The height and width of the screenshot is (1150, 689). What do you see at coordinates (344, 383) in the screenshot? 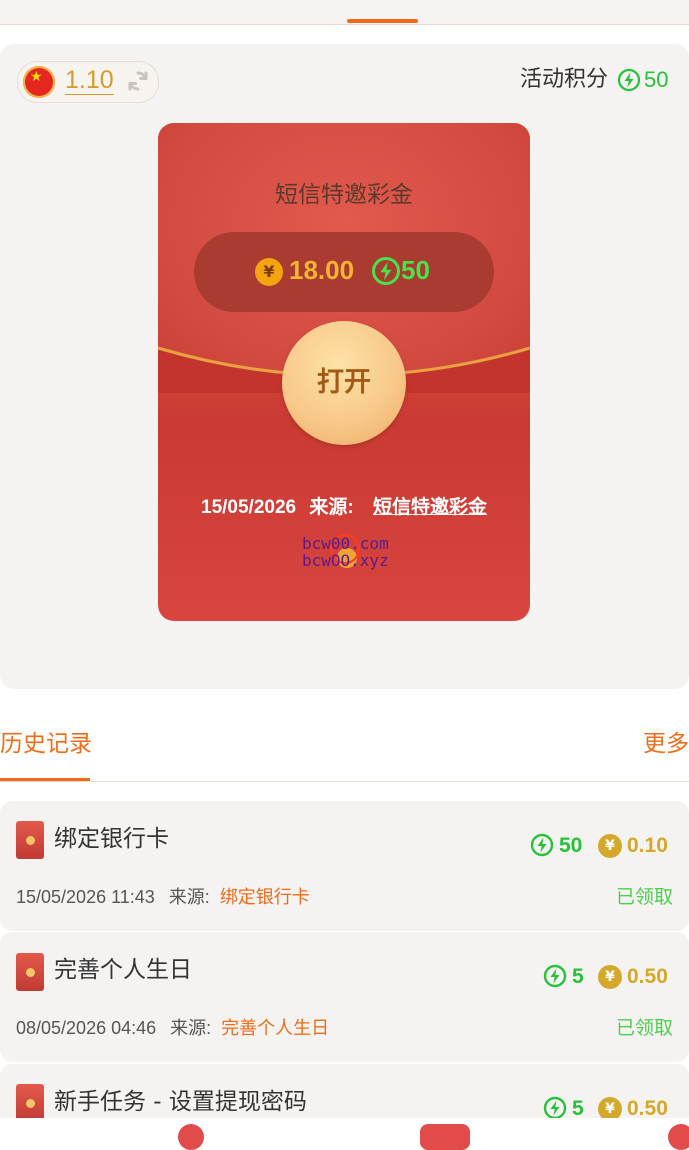
I see `open-envelope-button: 打开` at bounding box center [344, 383].